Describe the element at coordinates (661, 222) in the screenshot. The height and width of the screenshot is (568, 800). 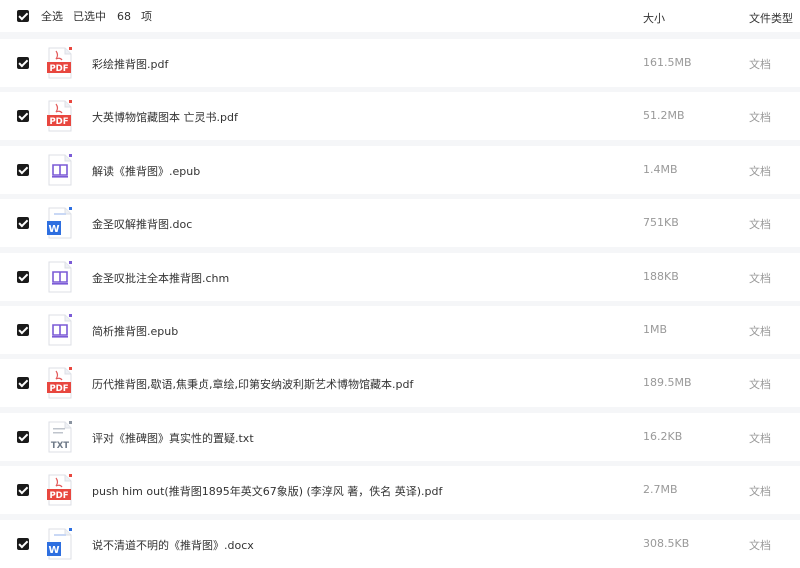
I see `file-size: 751KB` at that location.